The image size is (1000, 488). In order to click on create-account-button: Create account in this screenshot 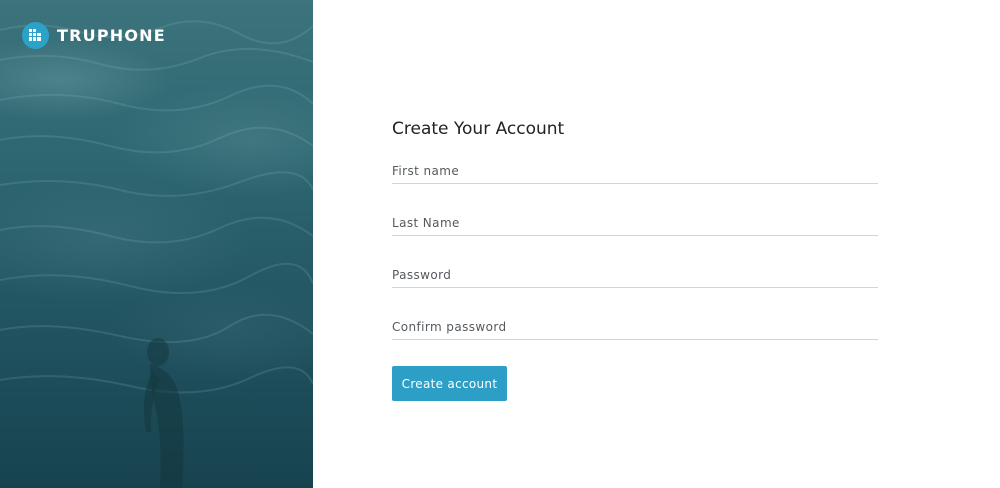, I will do `click(449, 383)`.